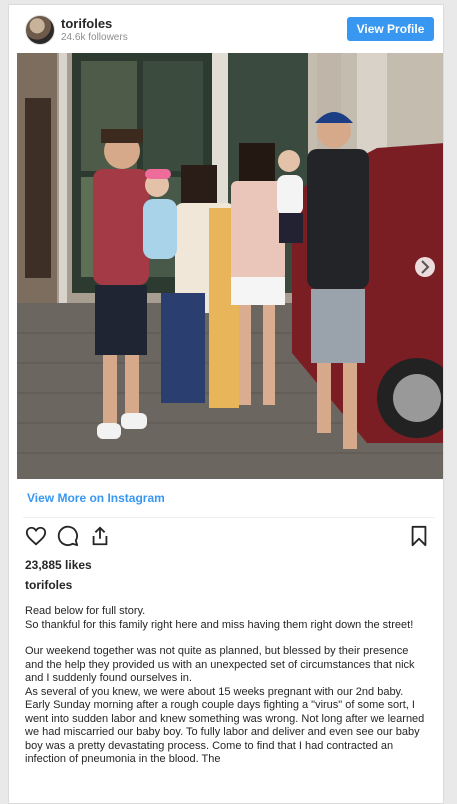  Describe the element at coordinates (419, 538) in the screenshot. I see `bookmark-icon` at that location.